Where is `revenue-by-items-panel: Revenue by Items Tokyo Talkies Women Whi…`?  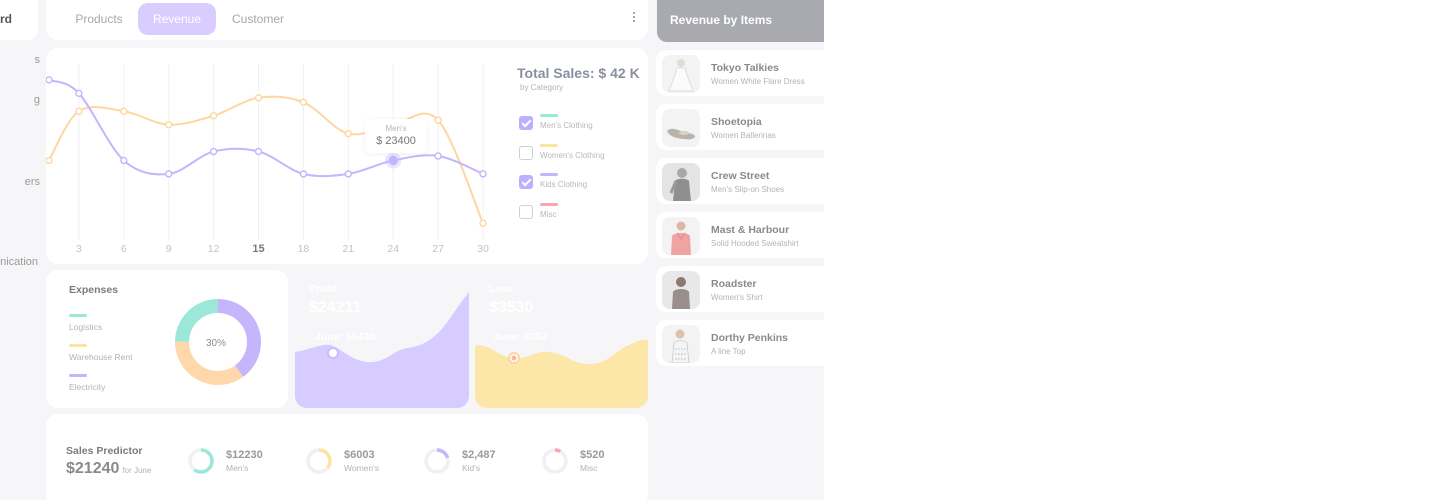
revenue-by-items-panel: Revenue by Items Tokyo Talkies Women Whi… is located at coordinates (740, 250).